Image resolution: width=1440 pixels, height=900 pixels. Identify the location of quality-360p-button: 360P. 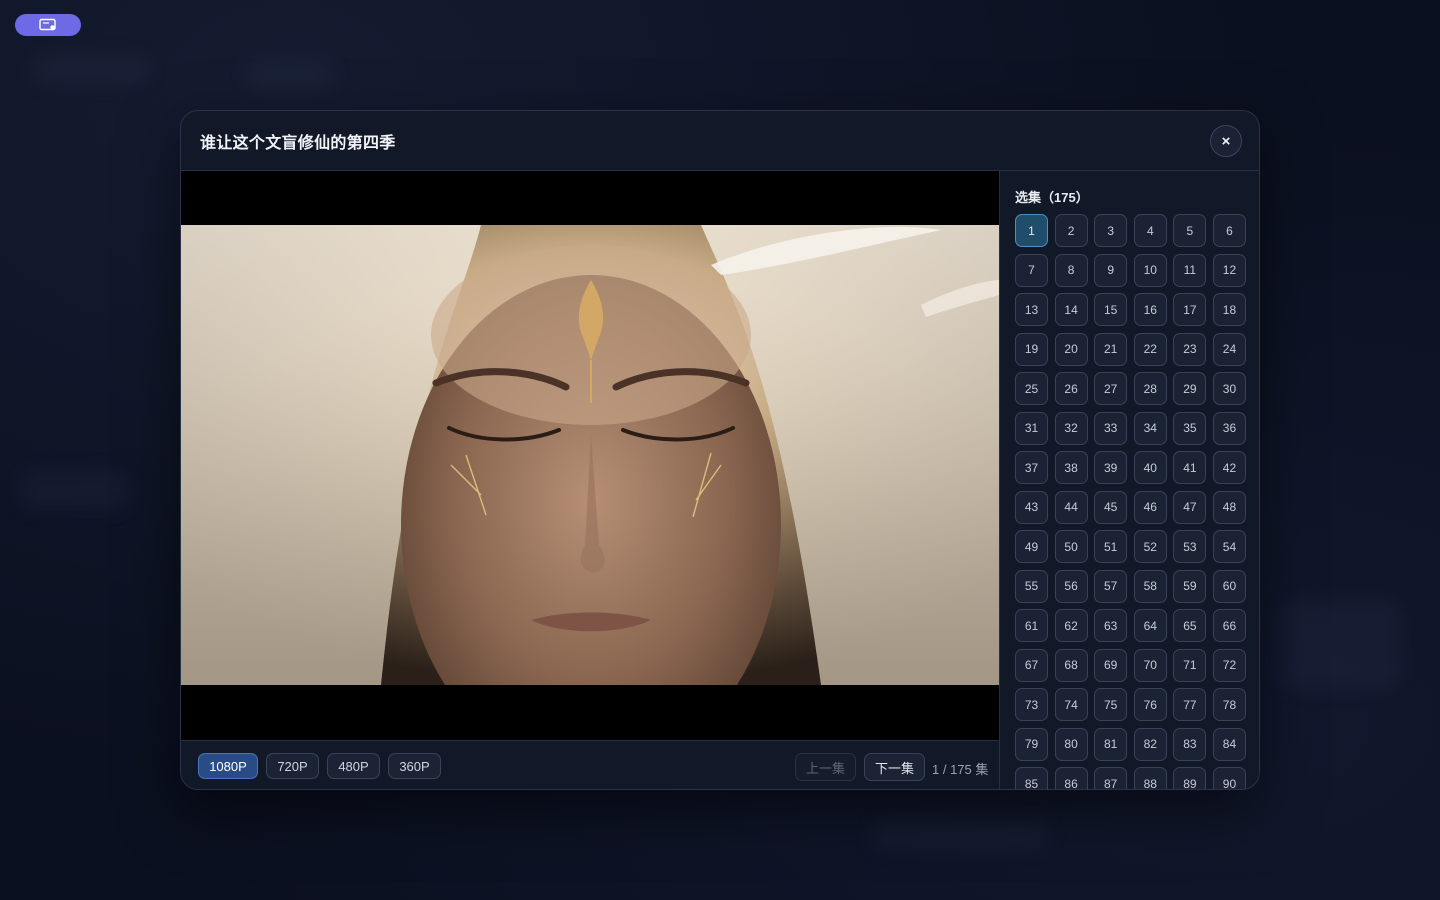
(414, 766).